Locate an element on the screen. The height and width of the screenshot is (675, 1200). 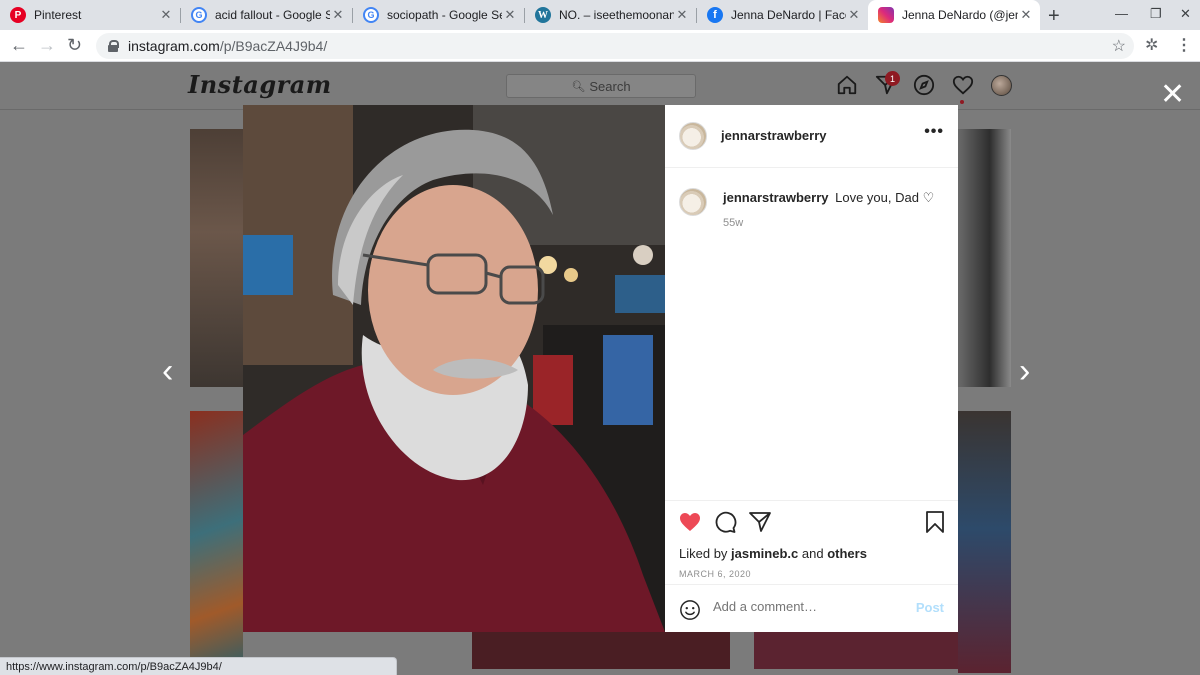
wordpress-icon: W is located at coordinates (543, 15).